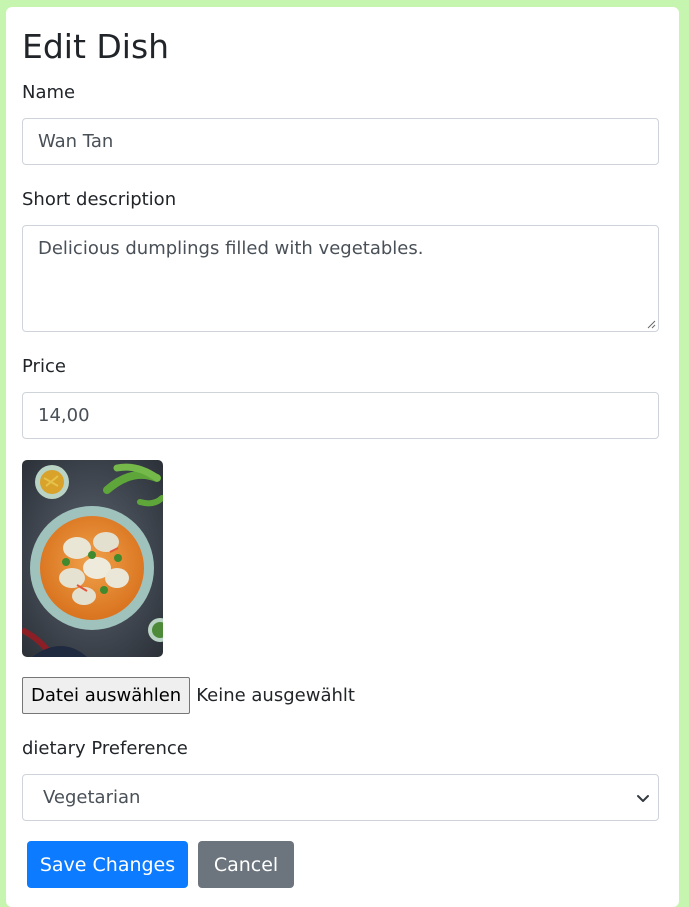 The image size is (689, 907). I want to click on page-title: Edit Dish, so click(96, 46).